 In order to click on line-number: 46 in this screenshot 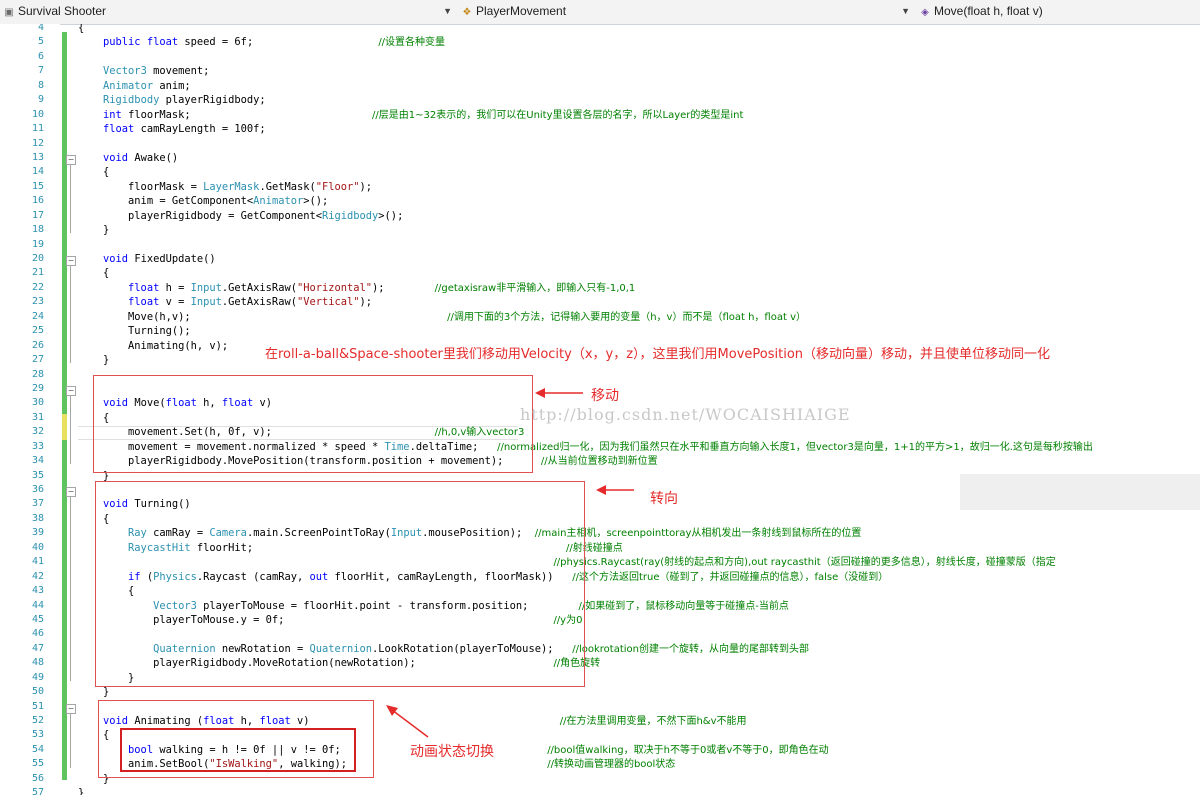, I will do `click(37, 634)`.